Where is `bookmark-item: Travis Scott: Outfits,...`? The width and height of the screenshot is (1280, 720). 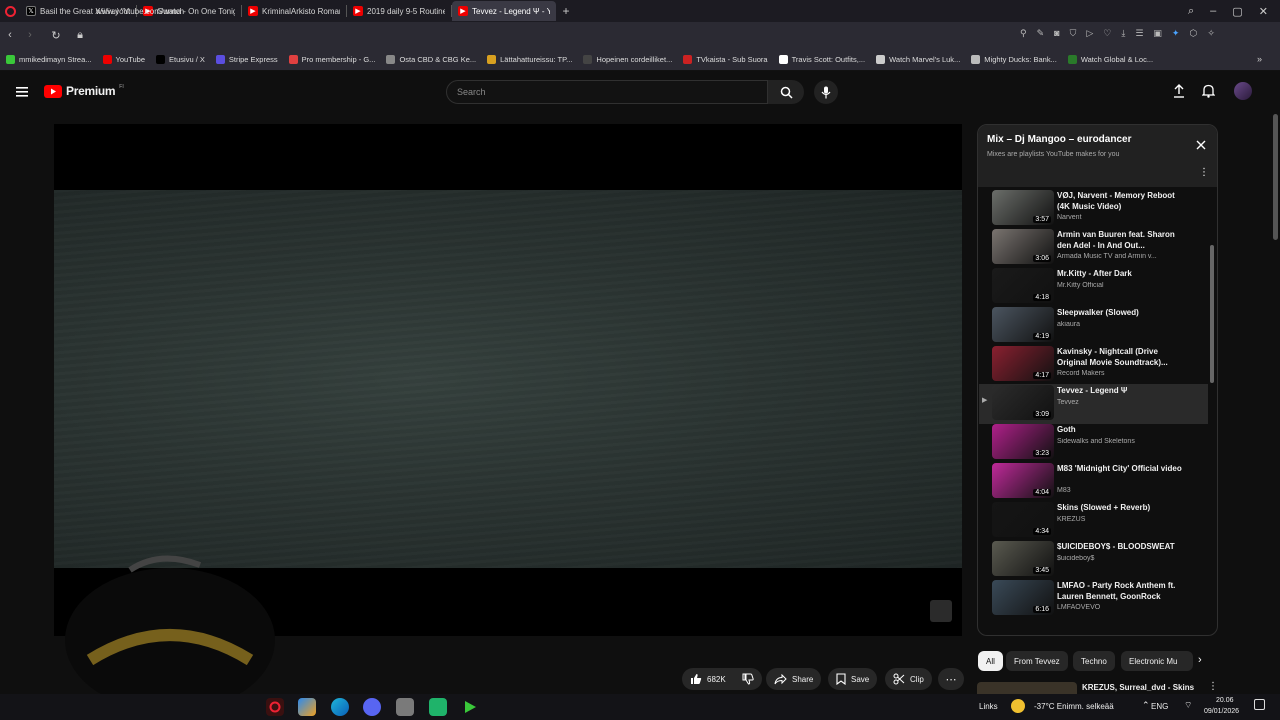
bookmark-item: Travis Scott: Outfits,... is located at coordinates (821, 59).